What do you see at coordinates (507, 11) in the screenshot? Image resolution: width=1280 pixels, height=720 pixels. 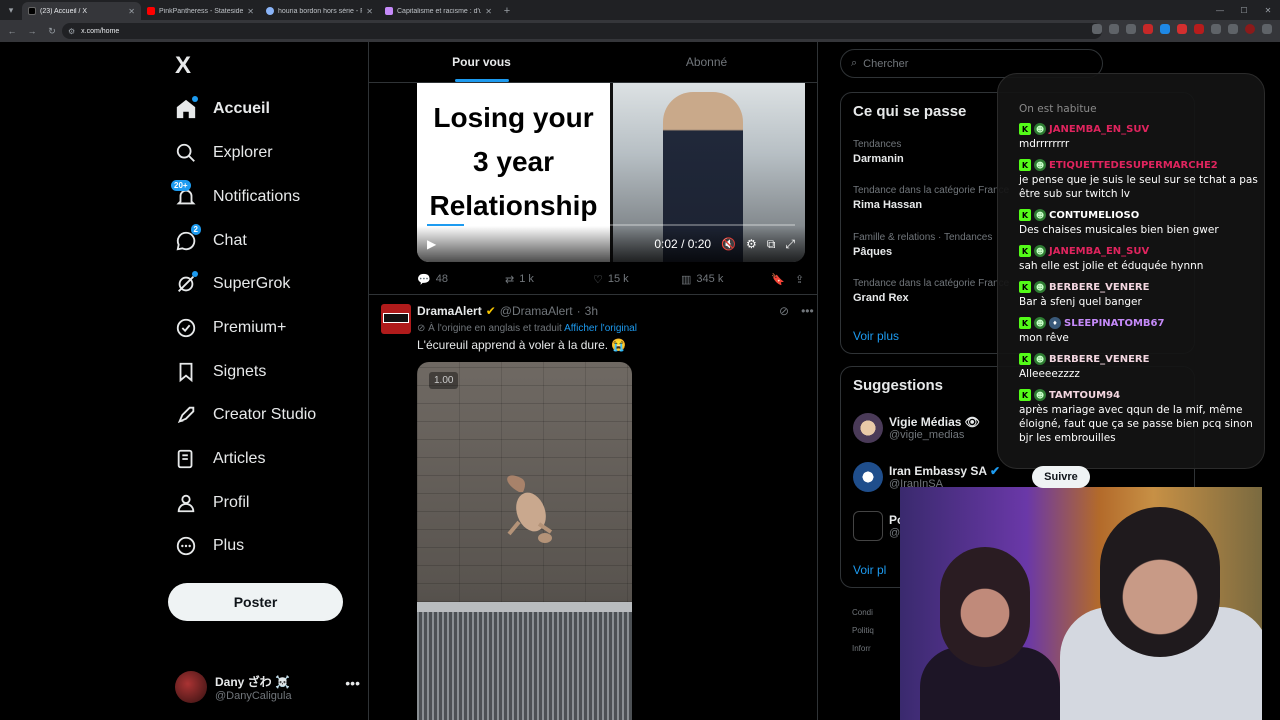 I see `new-tab-icon: +` at bounding box center [507, 11].